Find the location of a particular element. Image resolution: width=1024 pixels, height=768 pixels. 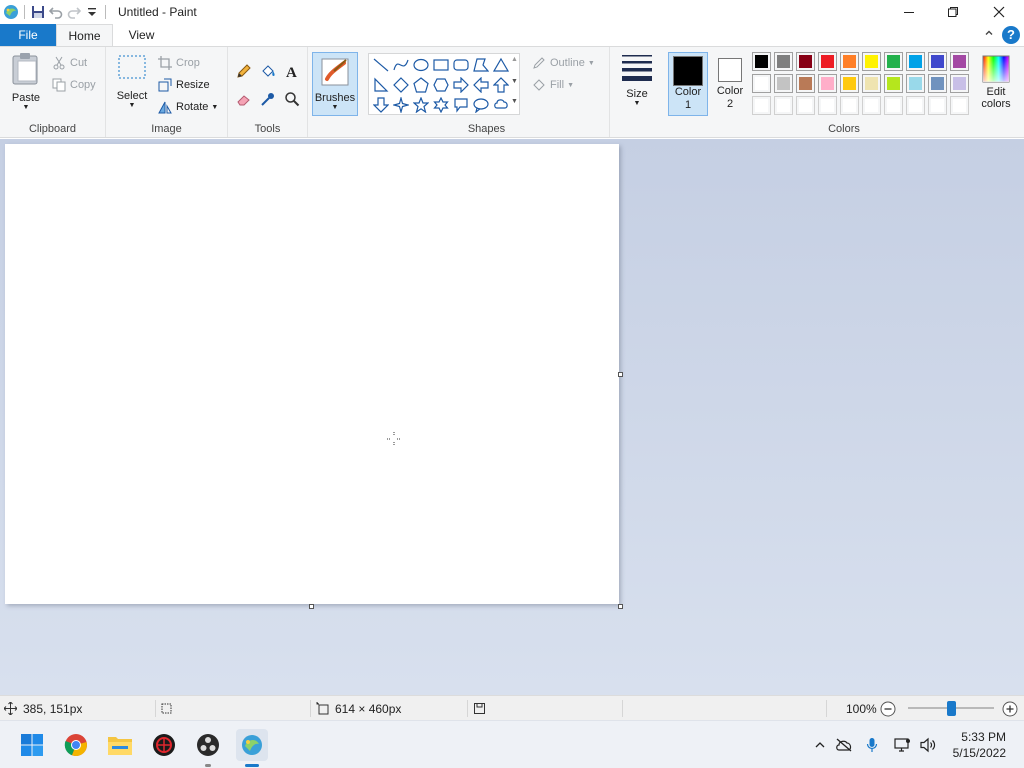

rectangle-shape-icon is located at coordinates (441, 65).